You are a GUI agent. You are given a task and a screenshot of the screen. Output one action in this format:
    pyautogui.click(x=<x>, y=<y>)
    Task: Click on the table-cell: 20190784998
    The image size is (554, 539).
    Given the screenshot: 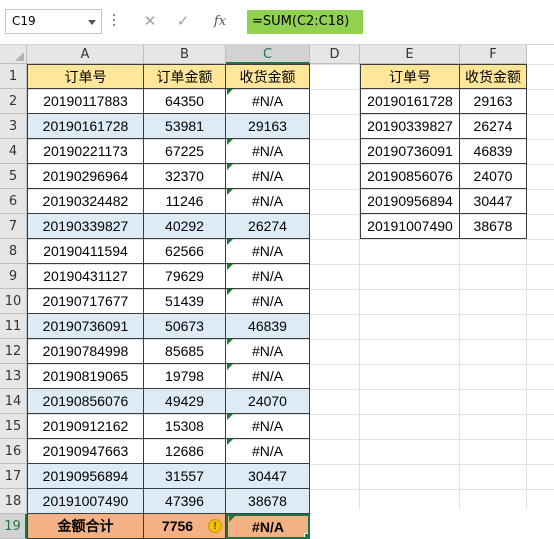 What is the action you would take?
    pyautogui.click(x=85, y=351)
    